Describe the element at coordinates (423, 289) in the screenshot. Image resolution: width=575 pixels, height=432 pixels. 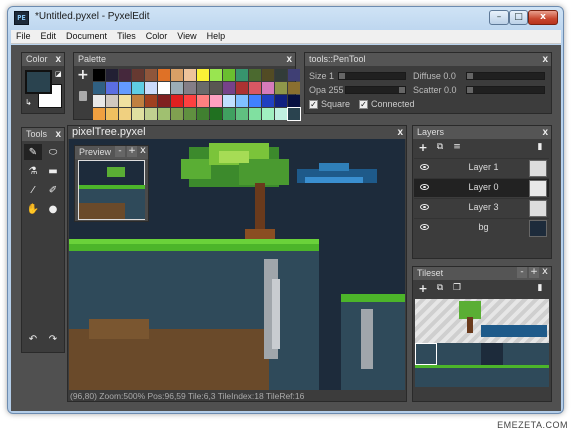
I see `add-tile-icon: +` at that location.